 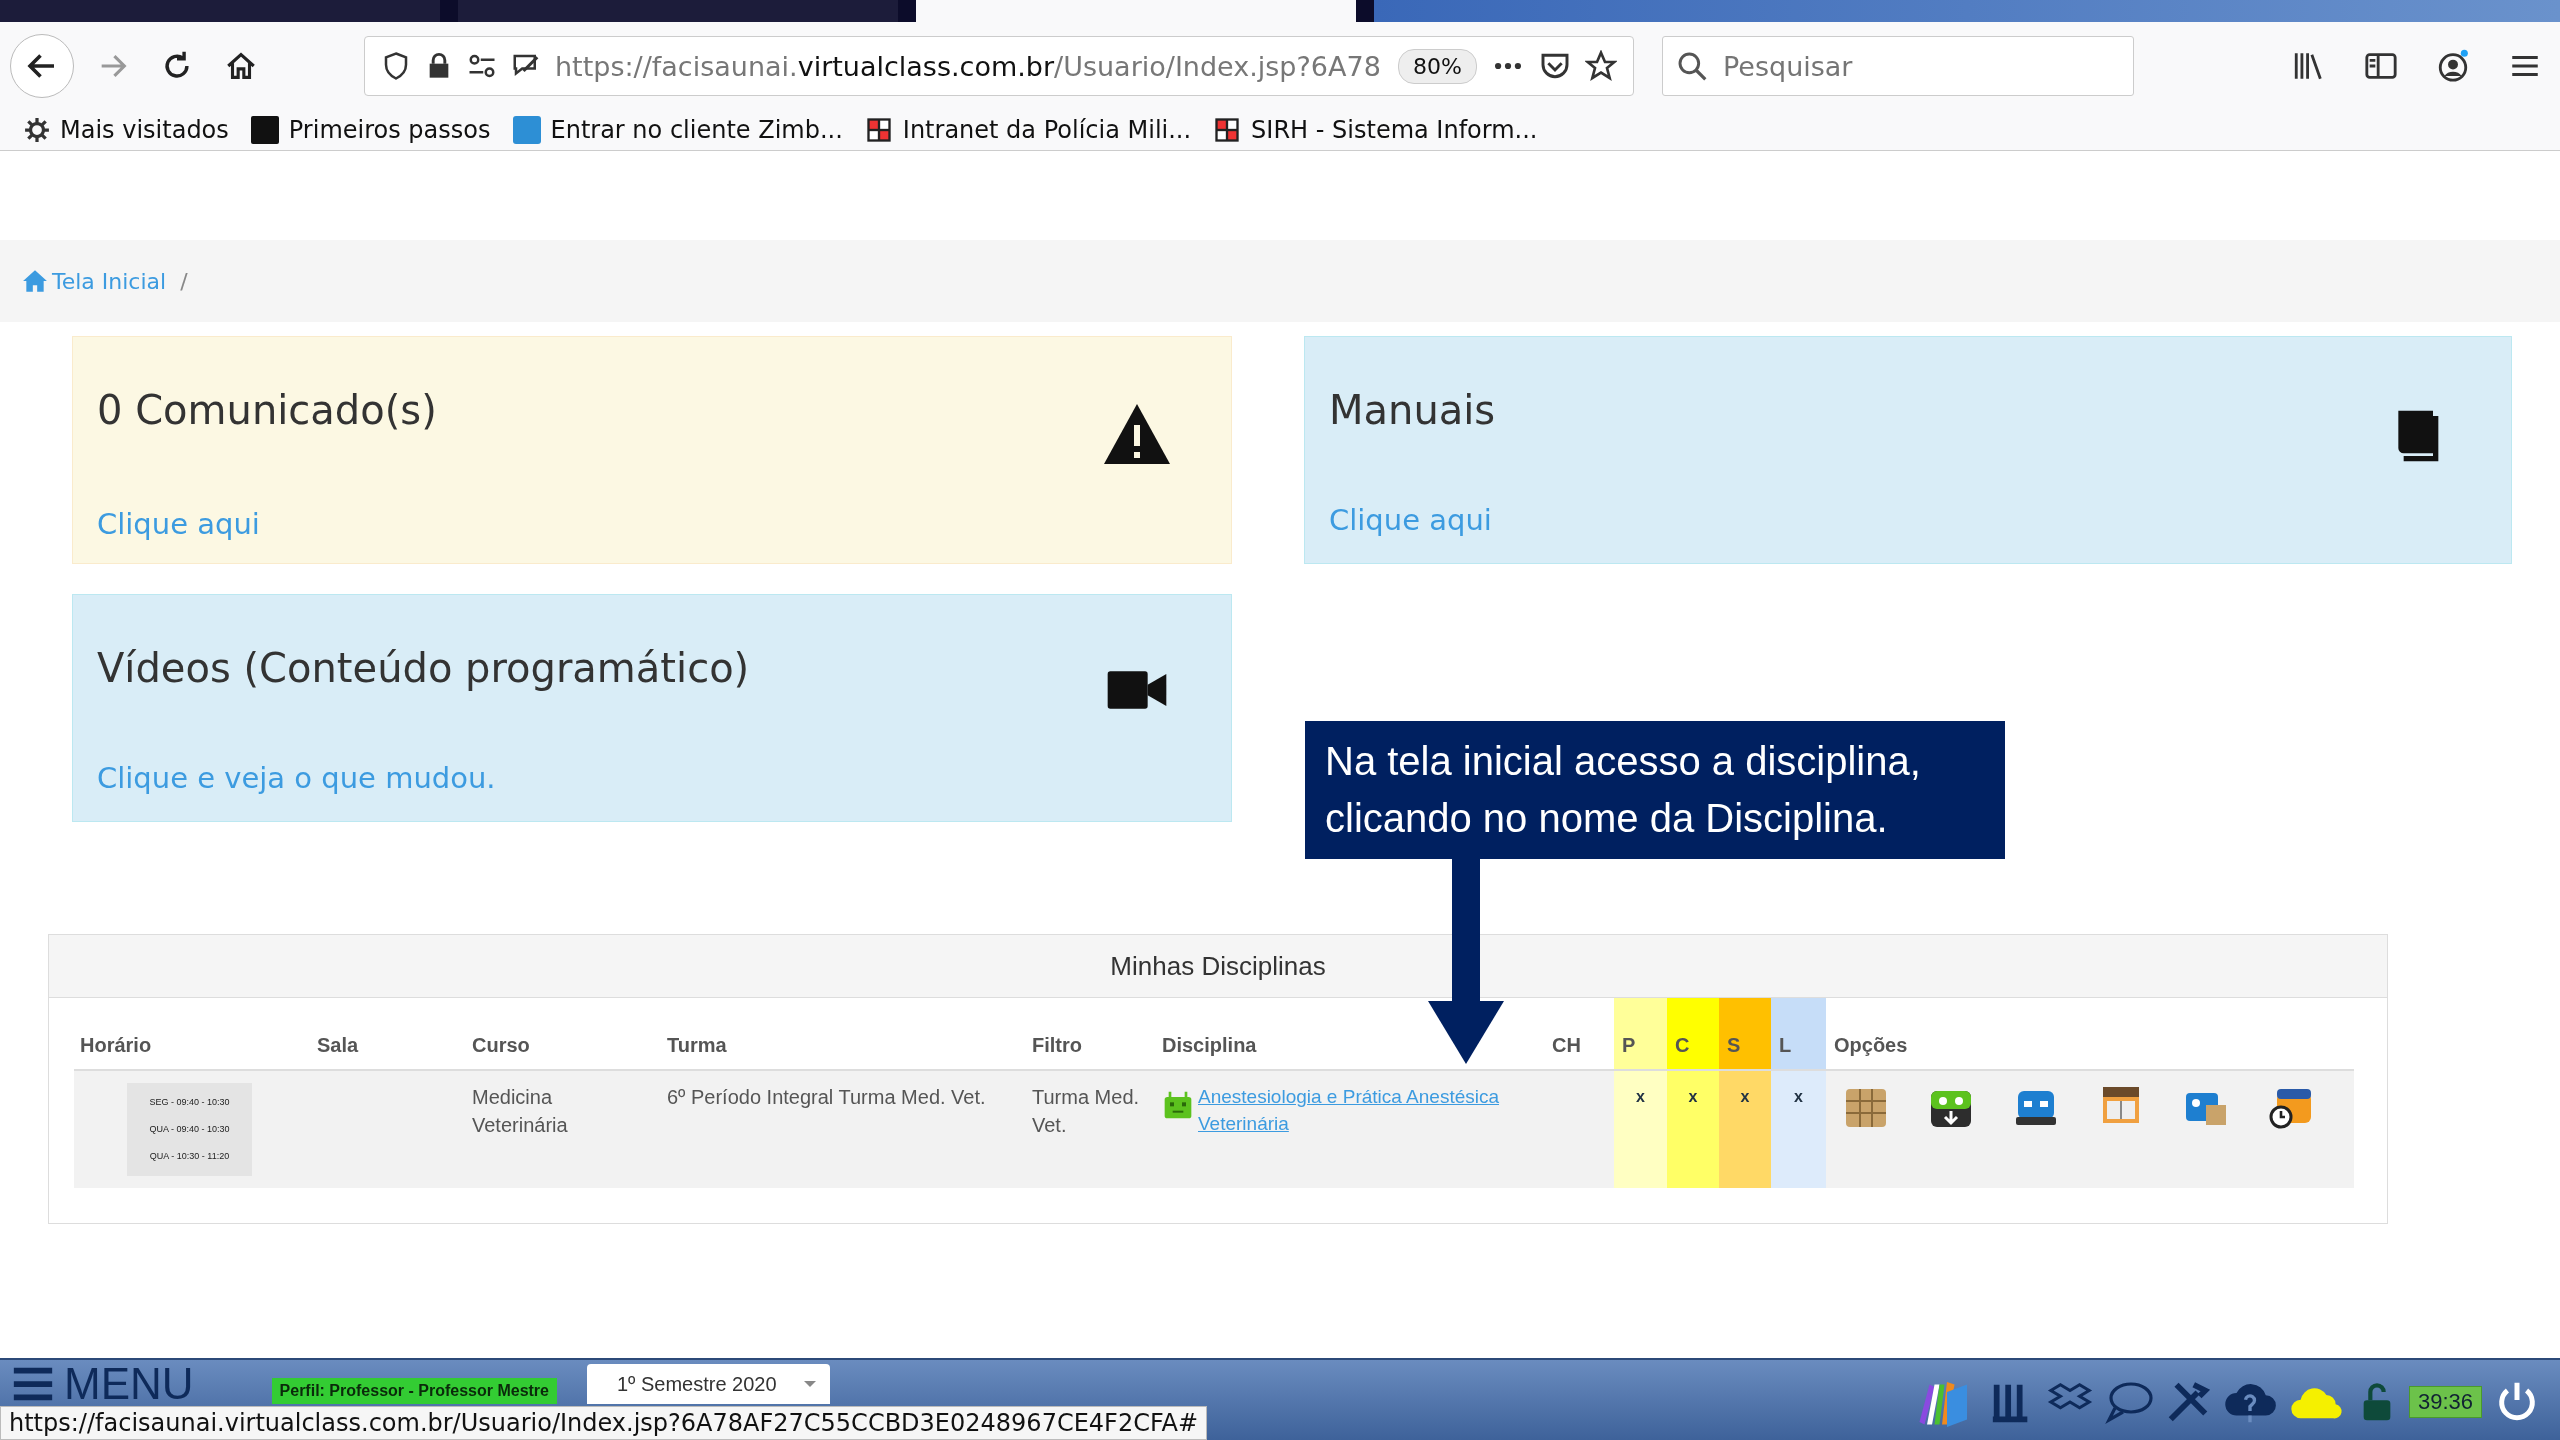 What do you see at coordinates (1798, 1034) in the screenshot?
I see `column-header: L` at bounding box center [1798, 1034].